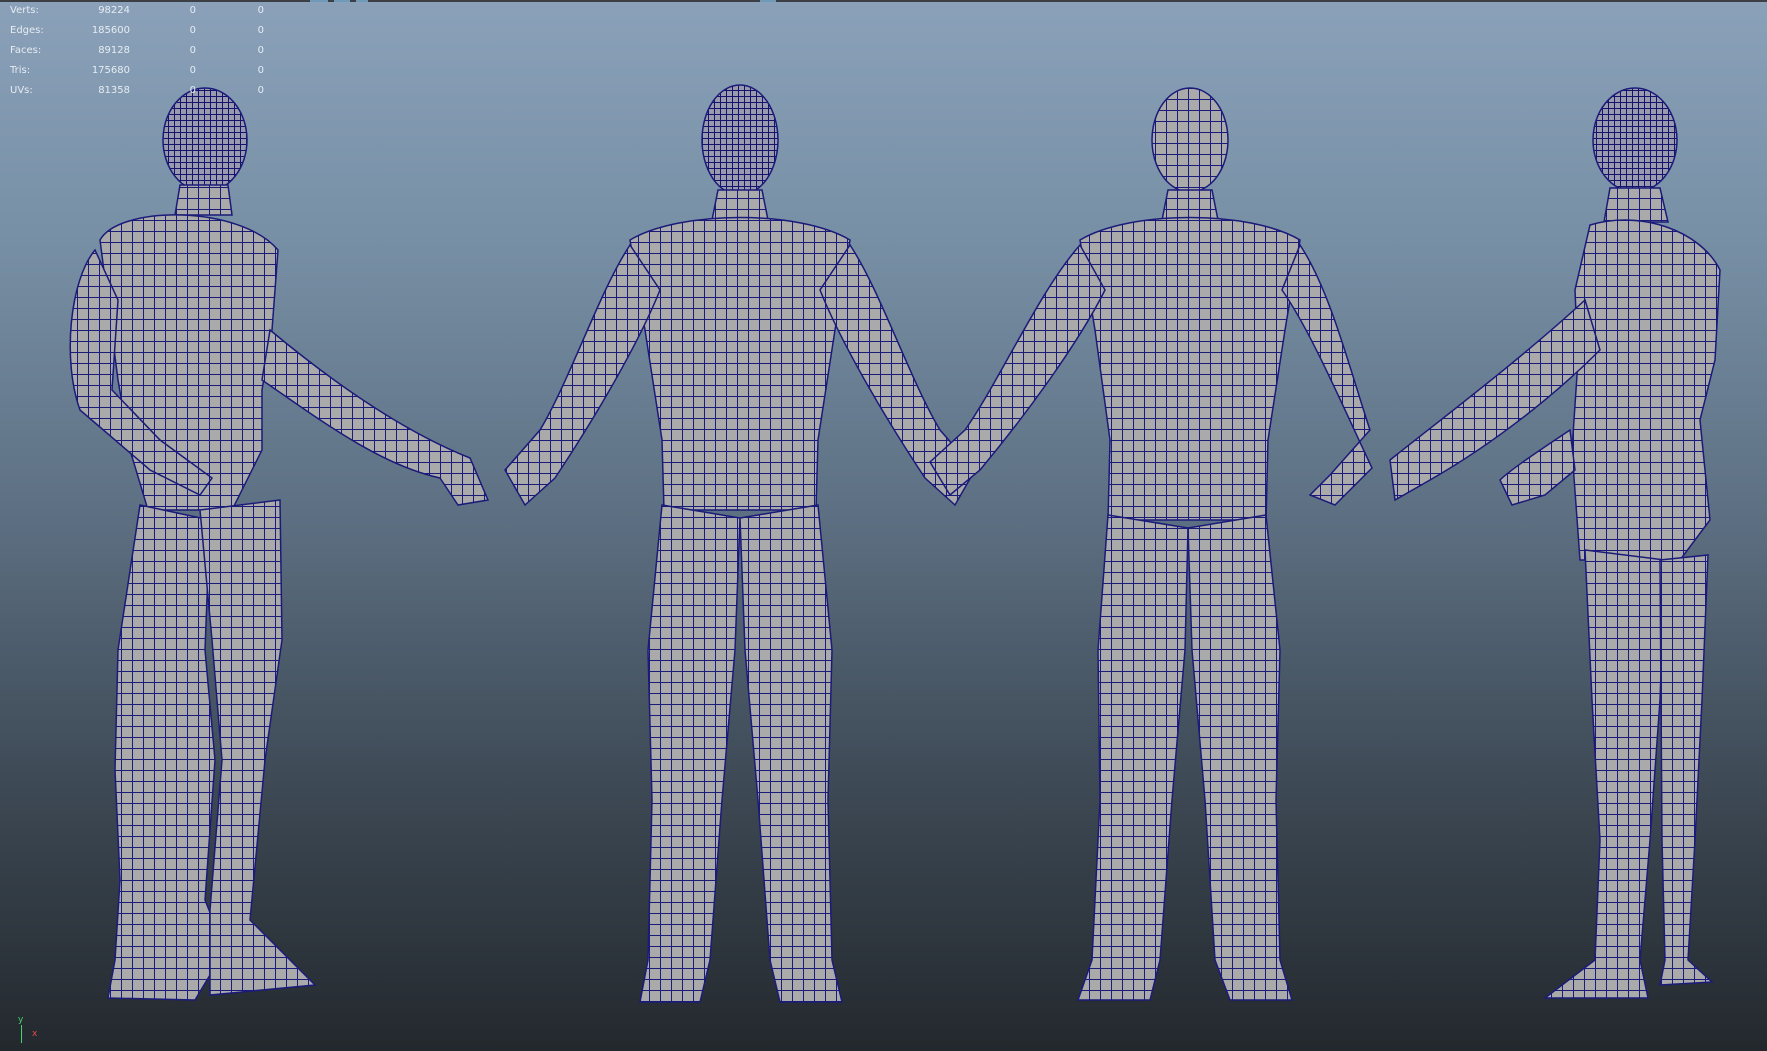 The height and width of the screenshot is (1051, 1767). What do you see at coordinates (140, 31) in the screenshot?
I see `hud-row-edges: Edges: 185600 0 0` at bounding box center [140, 31].